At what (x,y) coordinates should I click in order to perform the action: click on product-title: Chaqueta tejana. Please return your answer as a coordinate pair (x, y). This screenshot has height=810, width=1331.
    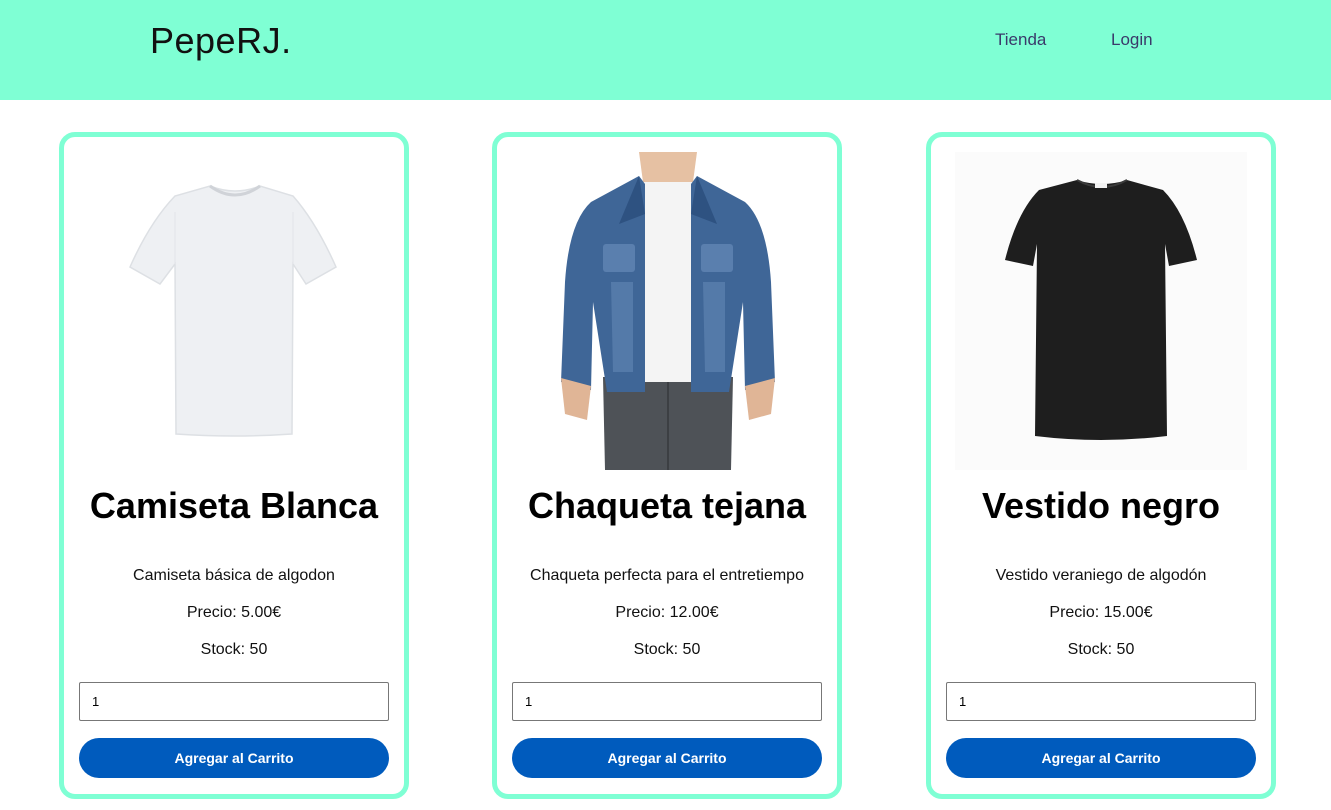
    Looking at the image, I should click on (667, 505).